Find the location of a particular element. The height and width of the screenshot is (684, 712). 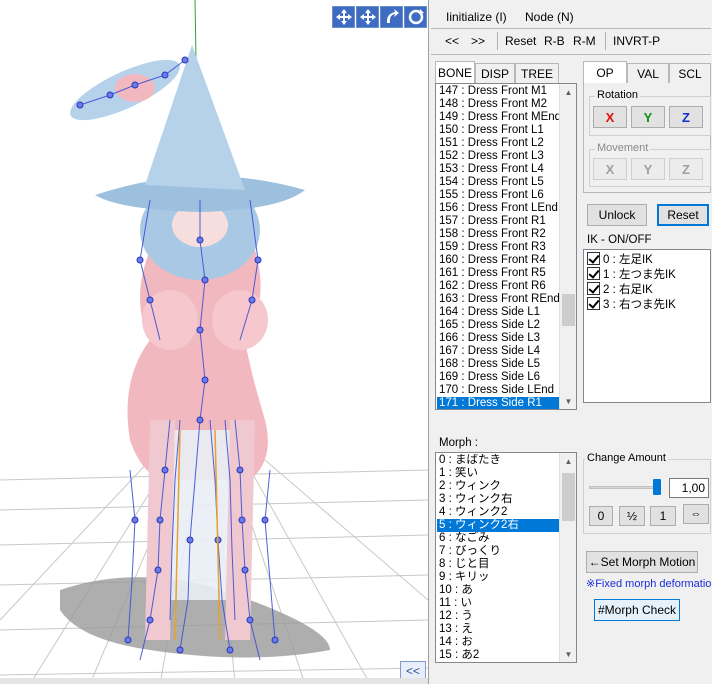

tab-scl: SCL is located at coordinates (690, 73).